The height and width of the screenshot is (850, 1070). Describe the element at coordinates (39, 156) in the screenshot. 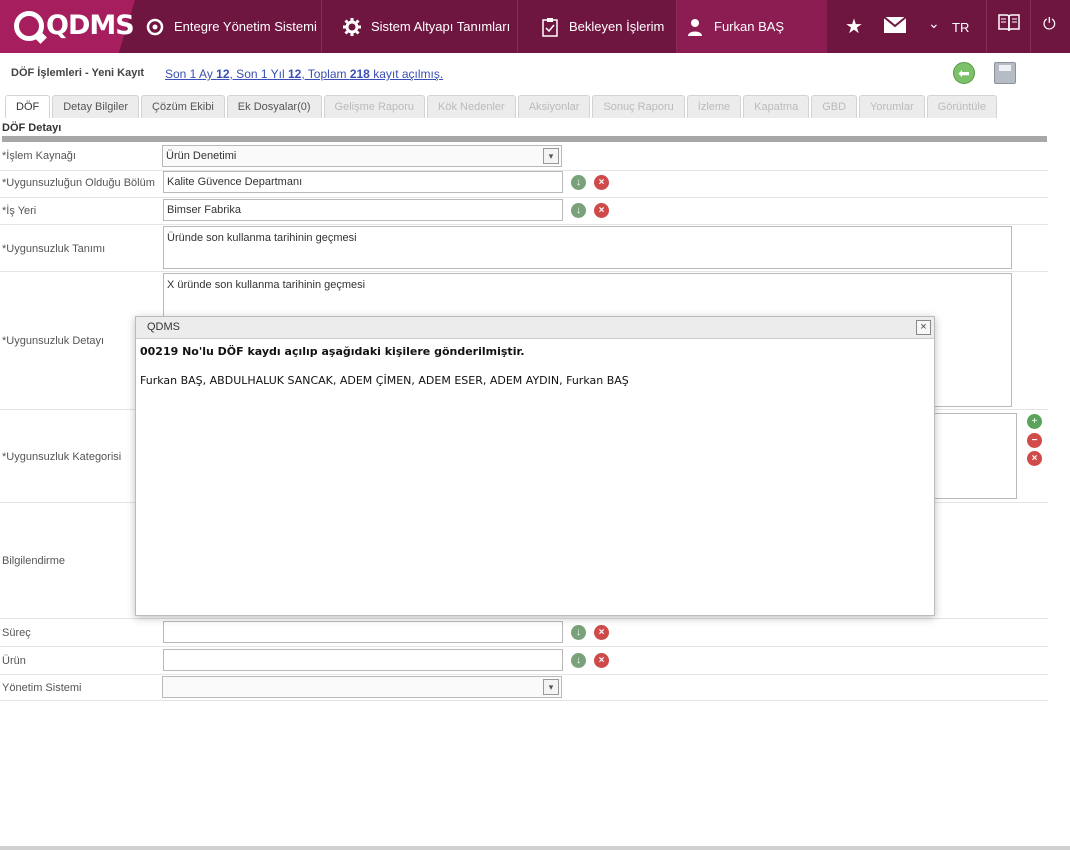

I see `field-label: *İşlem Kaynağı` at that location.